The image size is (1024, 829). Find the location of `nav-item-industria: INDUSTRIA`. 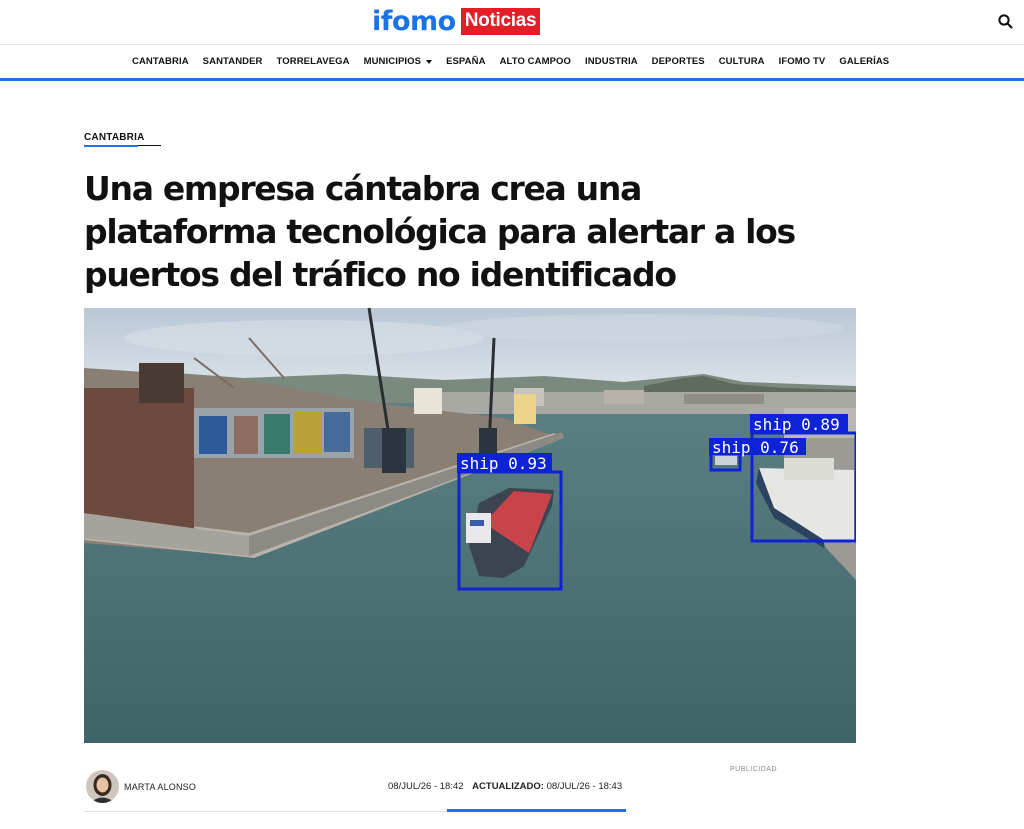

nav-item-industria: INDUSTRIA is located at coordinates (611, 61).